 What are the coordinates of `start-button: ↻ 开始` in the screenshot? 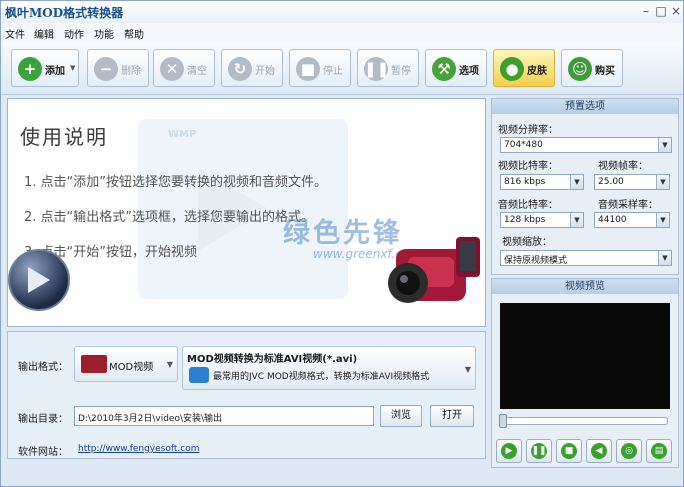 It's located at (252, 68).